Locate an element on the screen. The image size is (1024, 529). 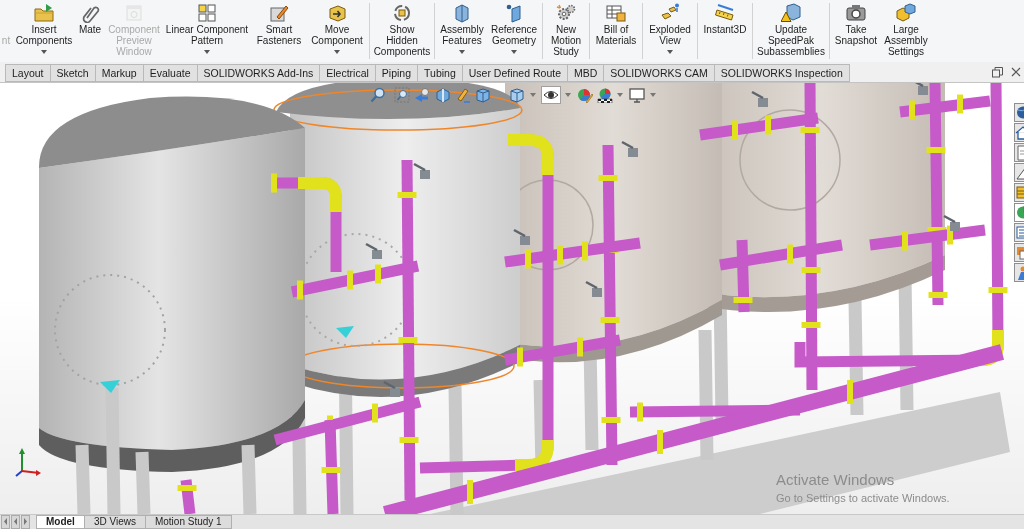
ribbon-tab: Electrical is located at coordinates (347, 73).